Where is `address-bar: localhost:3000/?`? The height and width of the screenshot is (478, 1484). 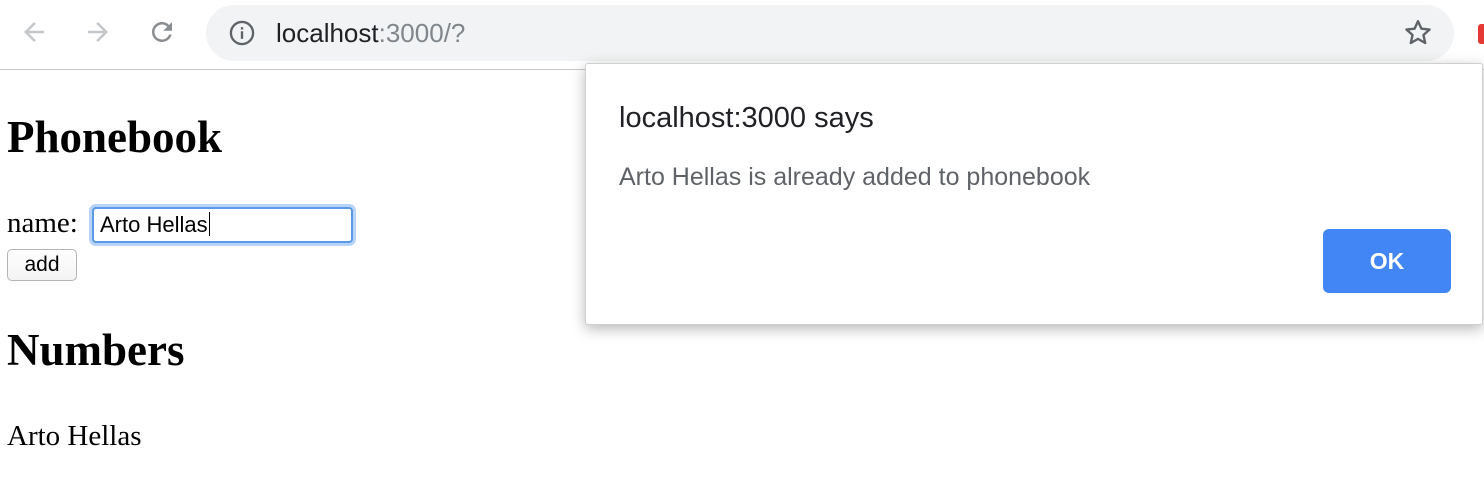
address-bar: localhost:3000/? is located at coordinates (830, 33).